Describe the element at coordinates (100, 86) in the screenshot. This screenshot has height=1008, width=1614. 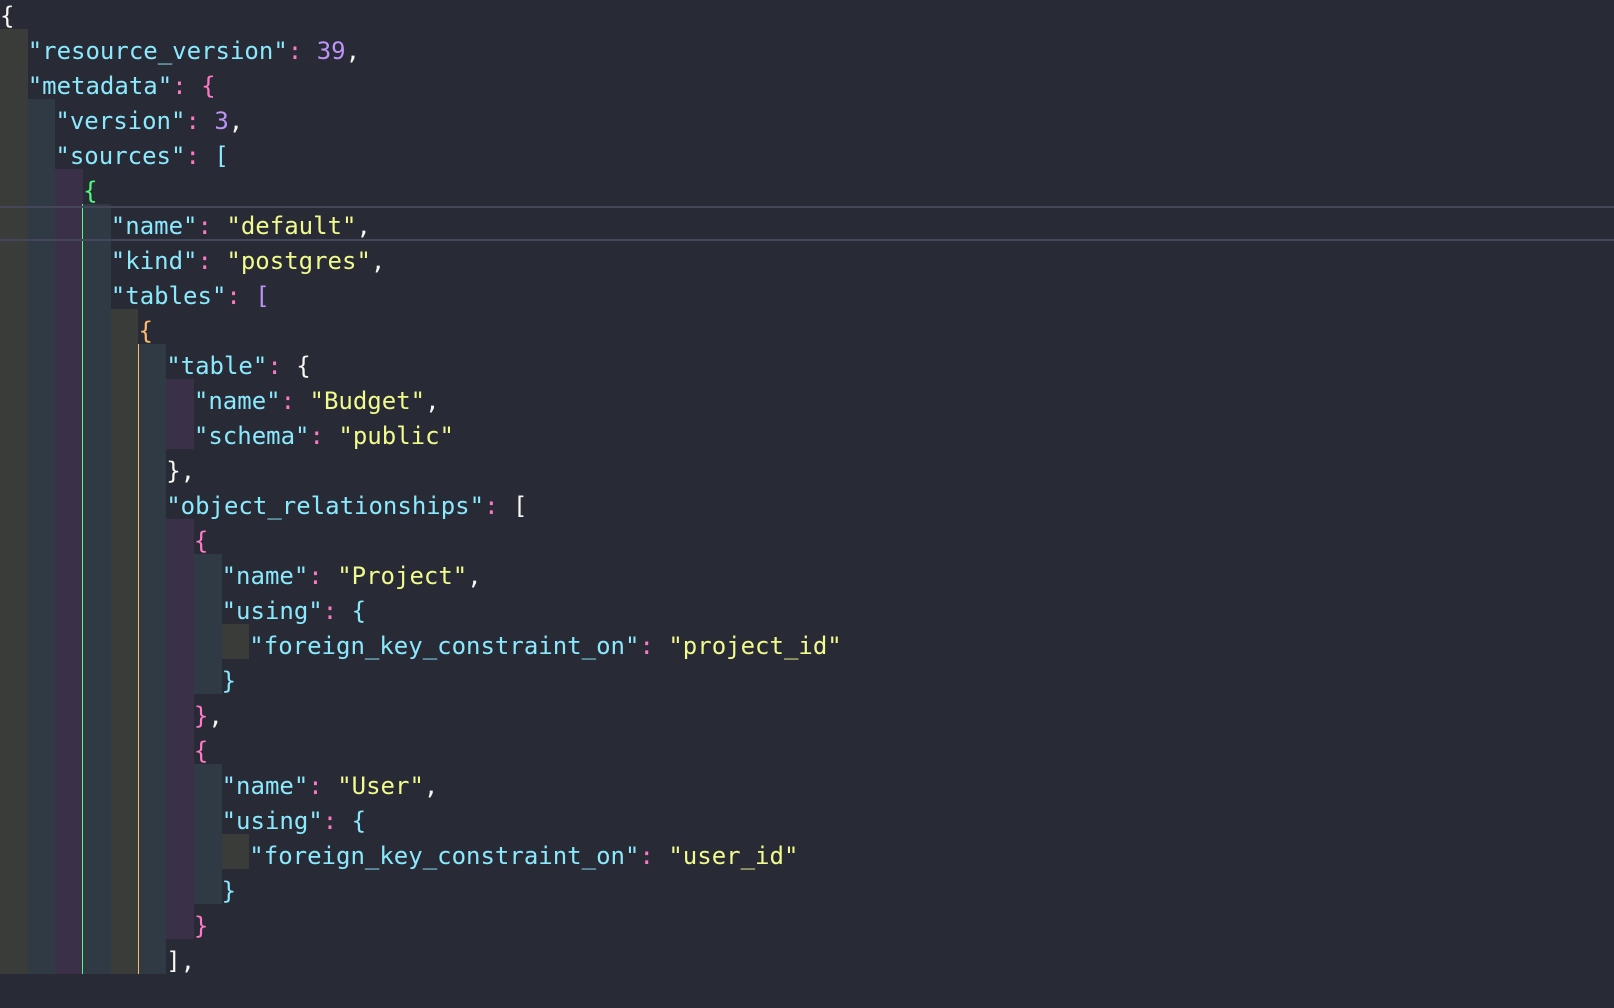
I see `code-token: "metadata"` at that location.